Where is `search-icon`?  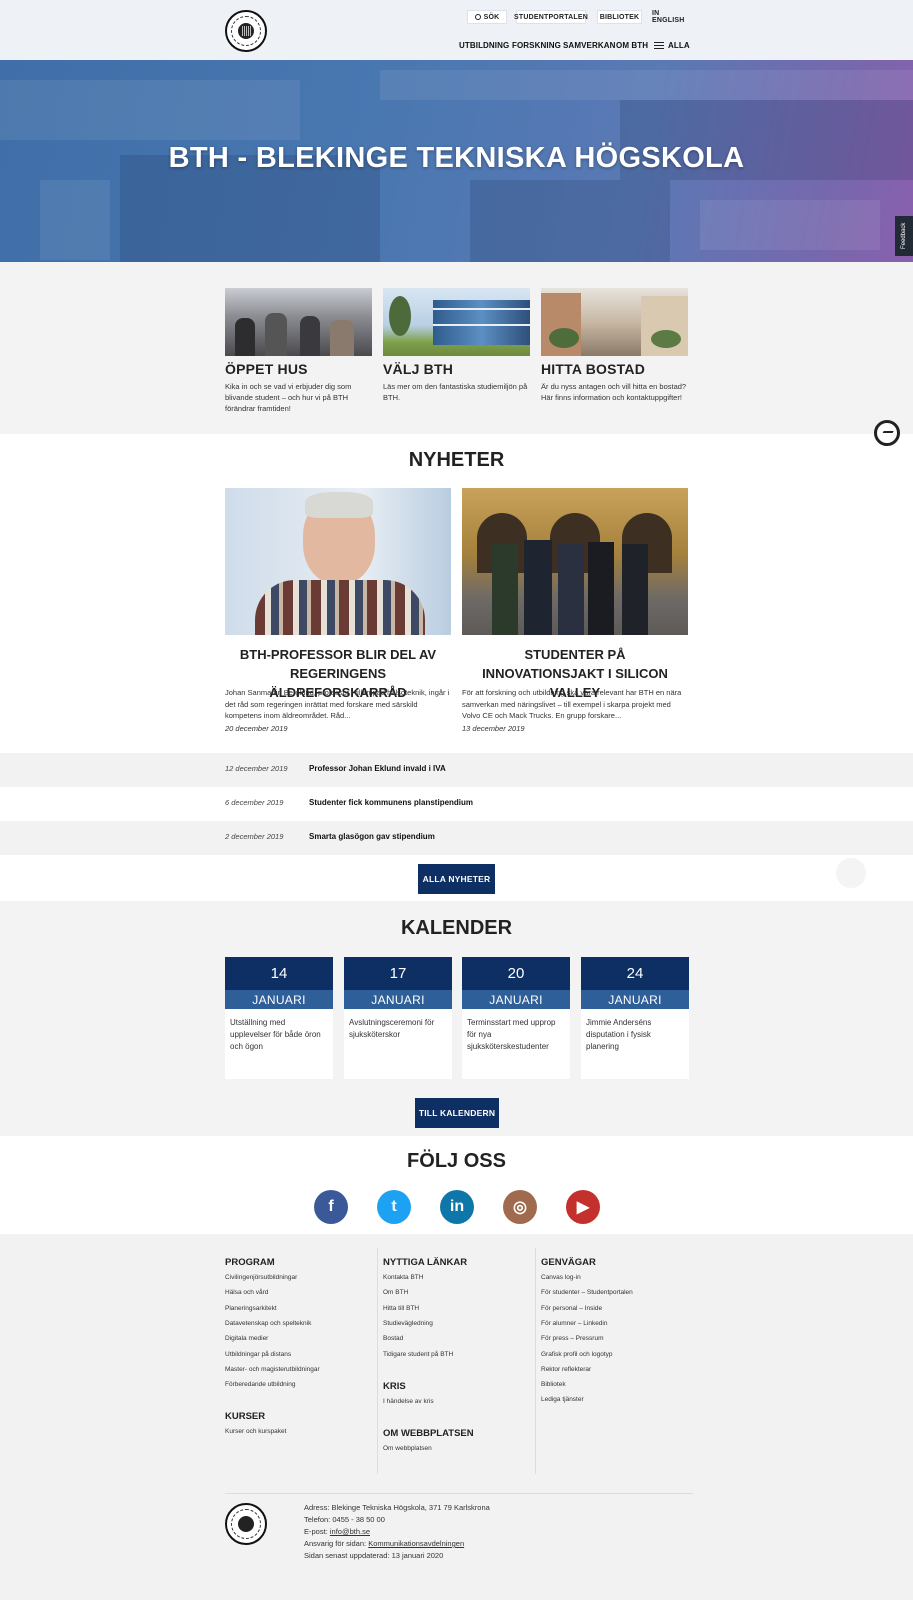 search-icon is located at coordinates (477, 17).